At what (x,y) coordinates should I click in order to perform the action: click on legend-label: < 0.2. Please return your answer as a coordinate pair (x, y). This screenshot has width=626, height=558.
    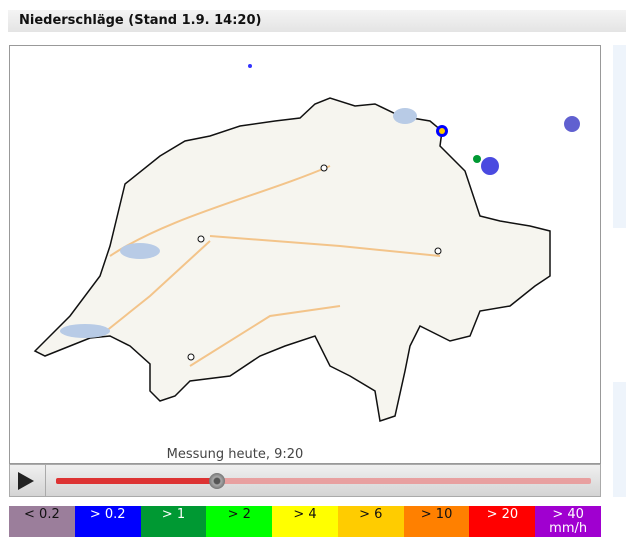
    Looking at the image, I should click on (42, 514).